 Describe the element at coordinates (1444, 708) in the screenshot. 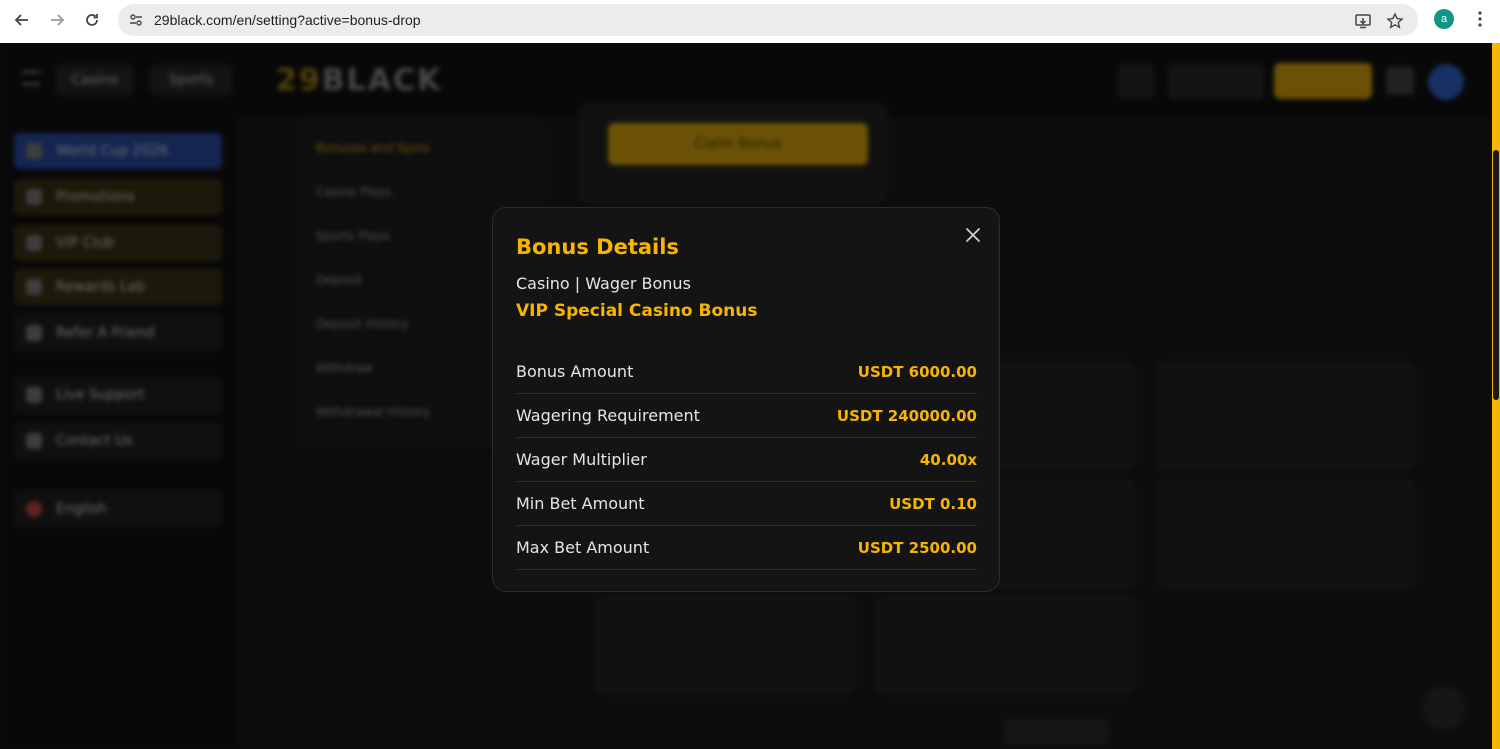

I see `chat-icon` at that location.